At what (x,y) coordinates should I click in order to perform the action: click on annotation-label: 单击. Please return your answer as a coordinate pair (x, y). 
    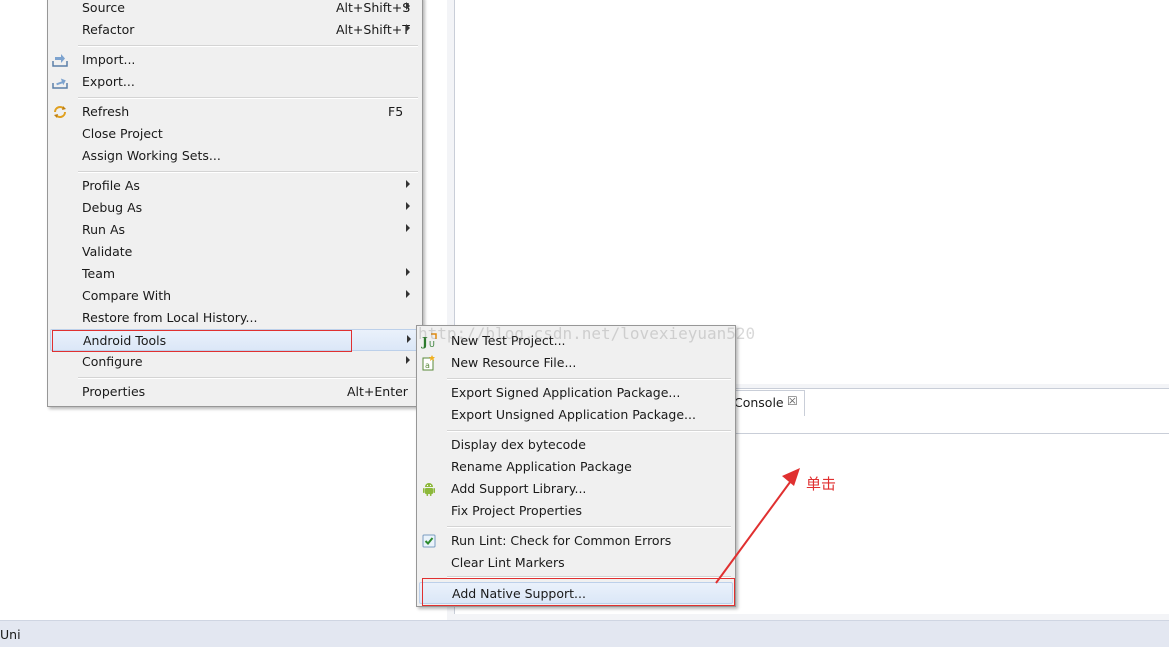
    Looking at the image, I should click on (821, 484).